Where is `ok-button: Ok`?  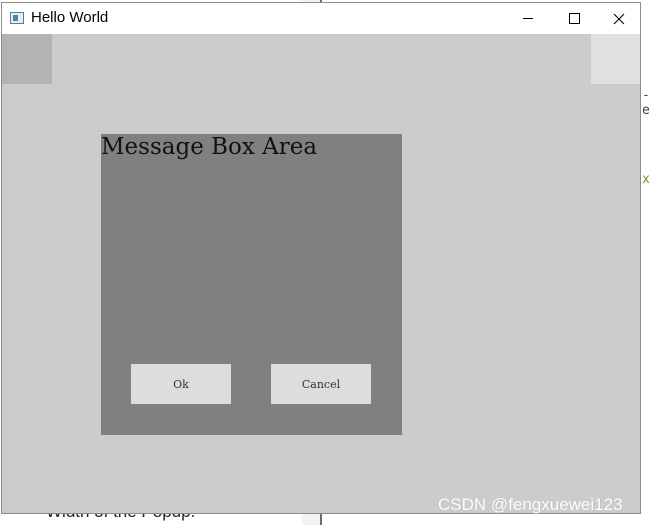
ok-button: Ok is located at coordinates (181, 384).